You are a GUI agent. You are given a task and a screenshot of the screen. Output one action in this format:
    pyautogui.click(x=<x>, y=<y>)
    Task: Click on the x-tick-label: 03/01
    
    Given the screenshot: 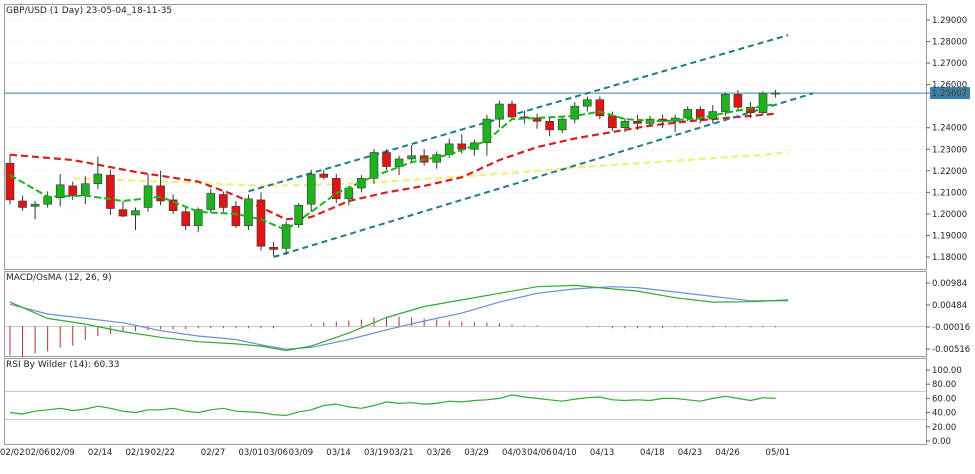 What is the action you would take?
    pyautogui.click(x=250, y=453)
    